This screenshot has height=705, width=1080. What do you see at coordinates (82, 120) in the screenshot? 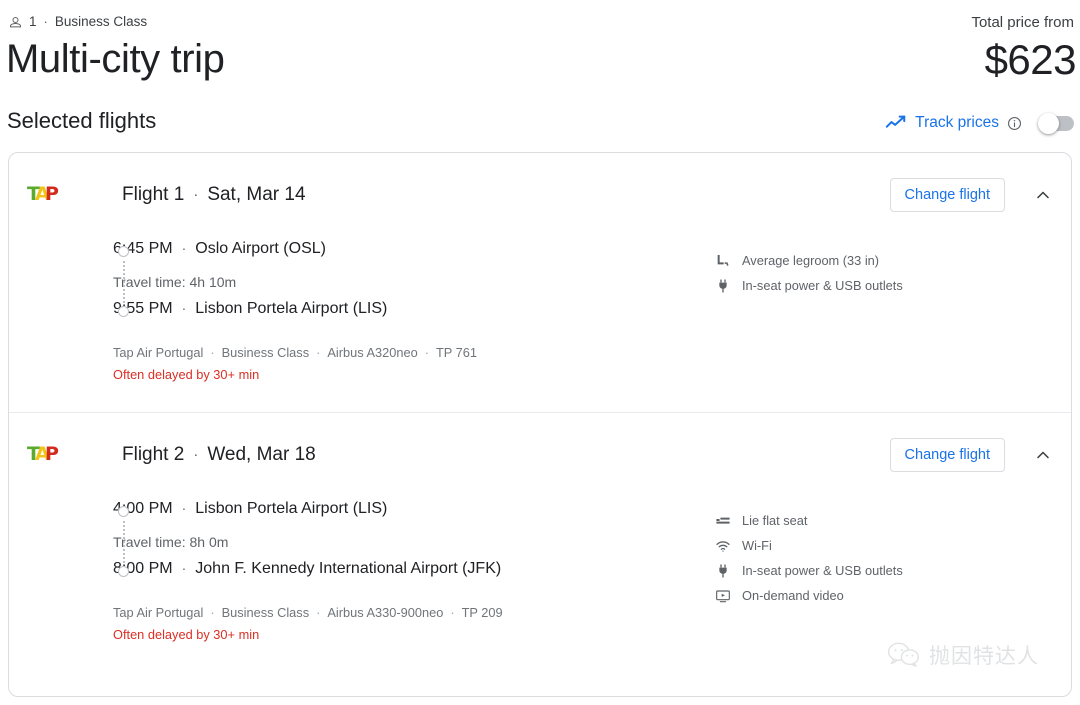
I see `selected-flights-heading: Selected flights` at bounding box center [82, 120].